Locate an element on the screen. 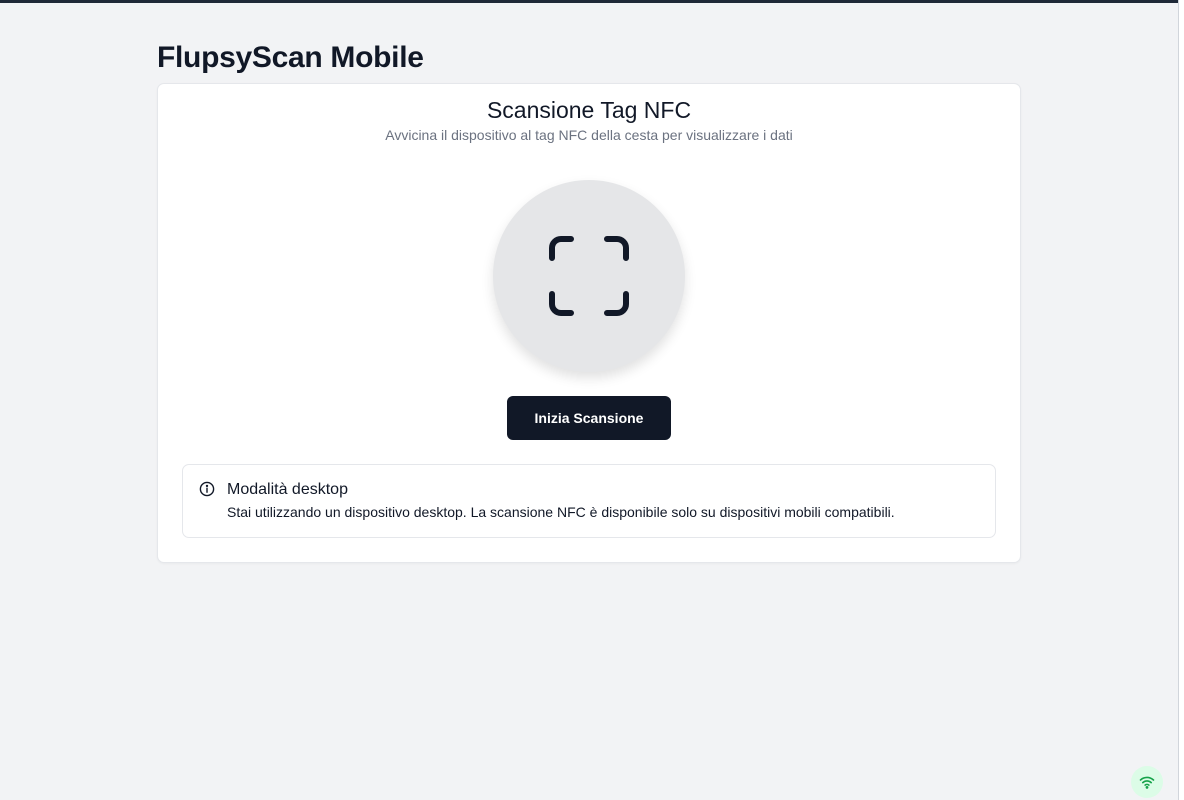 This screenshot has height=800, width=1184. top-border is located at coordinates (589, 1).